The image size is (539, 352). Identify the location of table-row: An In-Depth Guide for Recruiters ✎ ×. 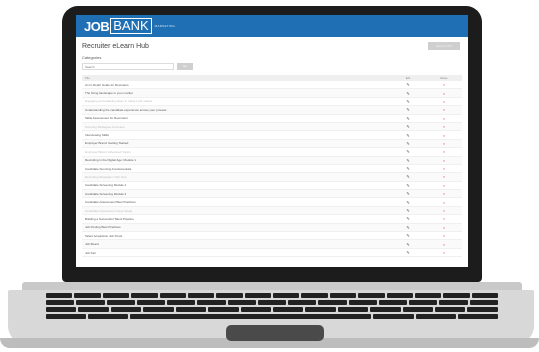
(272, 85).